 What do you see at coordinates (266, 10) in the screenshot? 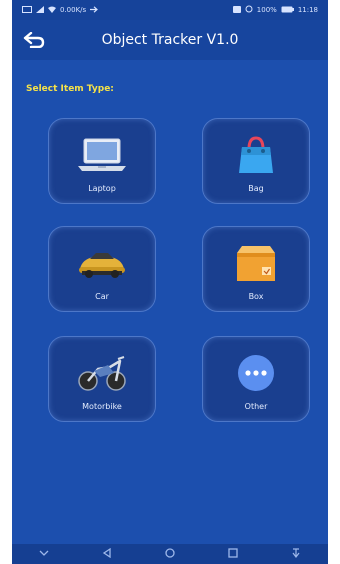
I see `battery-percent: 100%` at bounding box center [266, 10].